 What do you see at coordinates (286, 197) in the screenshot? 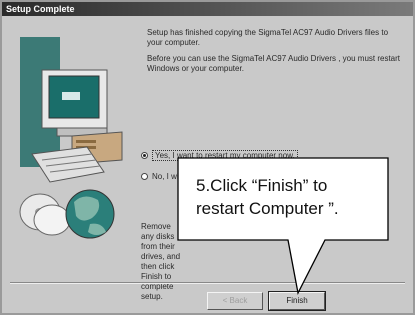
I see `callout-text: 5.Click “Finish” to restart Computer ”.` at bounding box center [286, 197].